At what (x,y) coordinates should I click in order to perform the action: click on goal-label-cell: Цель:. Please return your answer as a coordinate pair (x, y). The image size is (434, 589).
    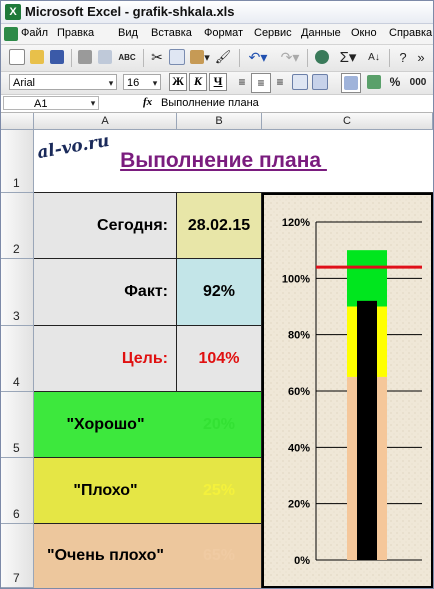
    Looking at the image, I should click on (105, 359).